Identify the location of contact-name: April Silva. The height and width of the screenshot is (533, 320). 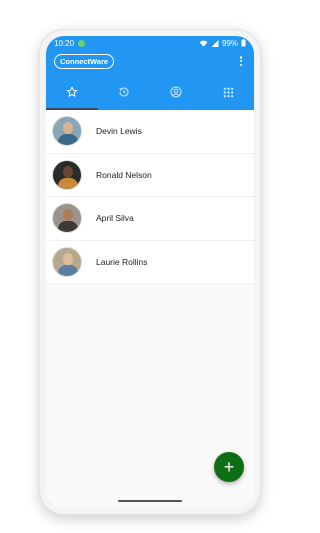
(115, 218).